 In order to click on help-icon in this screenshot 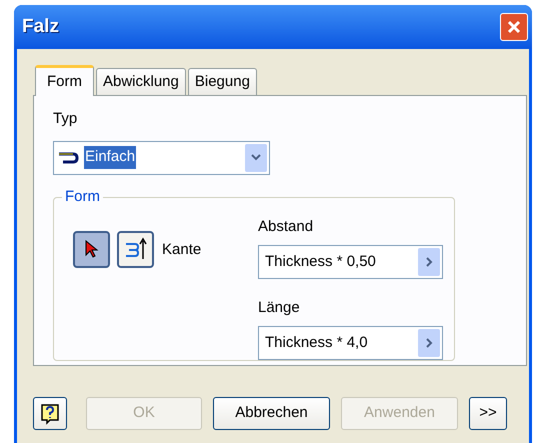, I will do `click(50, 413)`.